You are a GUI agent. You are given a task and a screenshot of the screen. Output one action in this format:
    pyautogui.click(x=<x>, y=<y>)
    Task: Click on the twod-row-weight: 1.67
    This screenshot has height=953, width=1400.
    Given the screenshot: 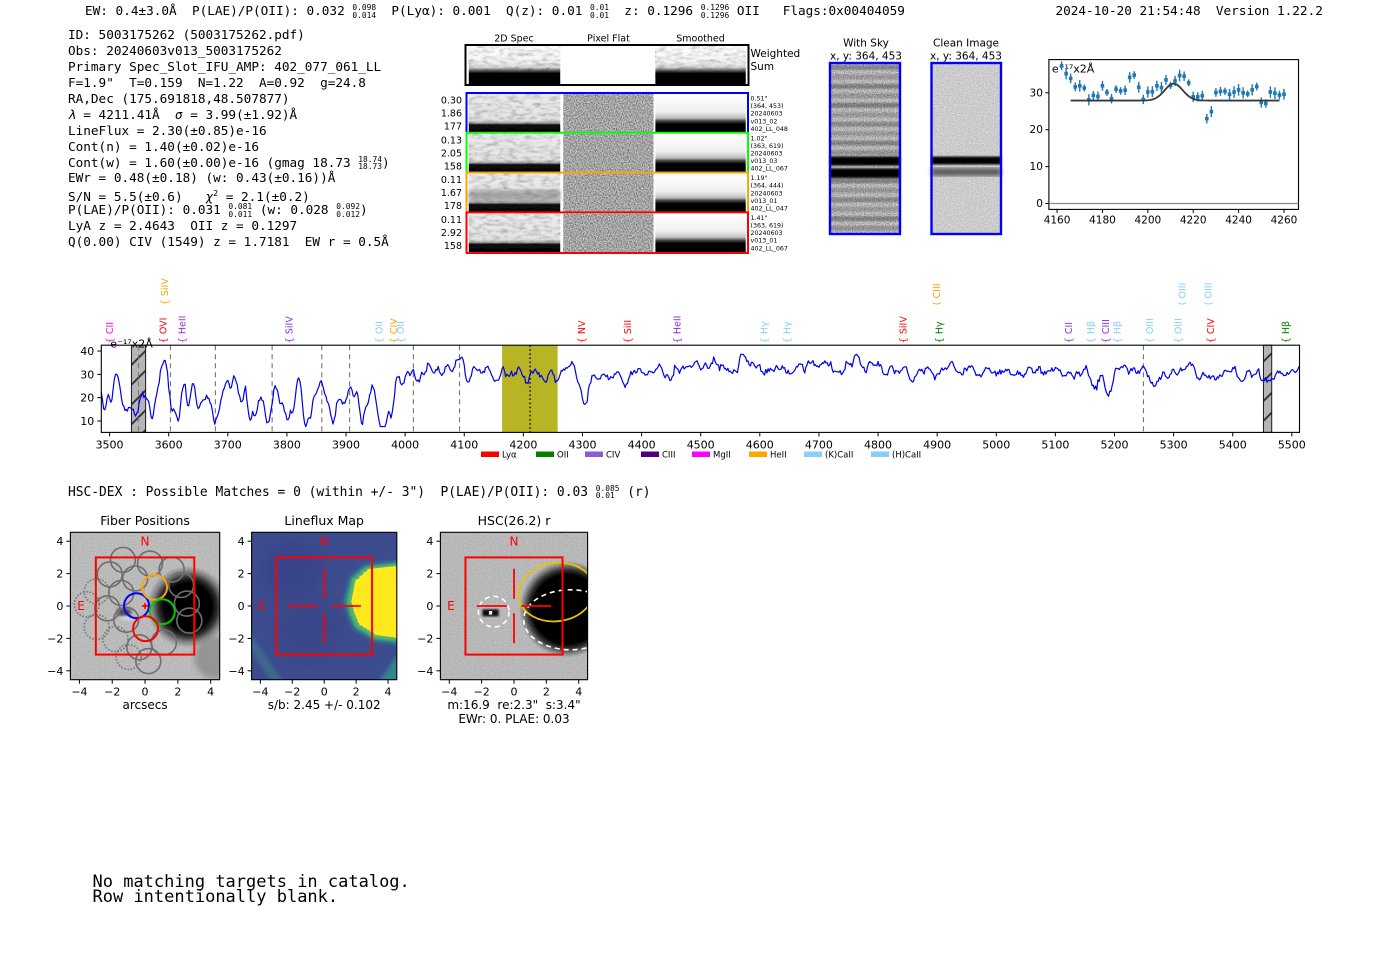 What is the action you would take?
    pyautogui.click(x=451, y=193)
    